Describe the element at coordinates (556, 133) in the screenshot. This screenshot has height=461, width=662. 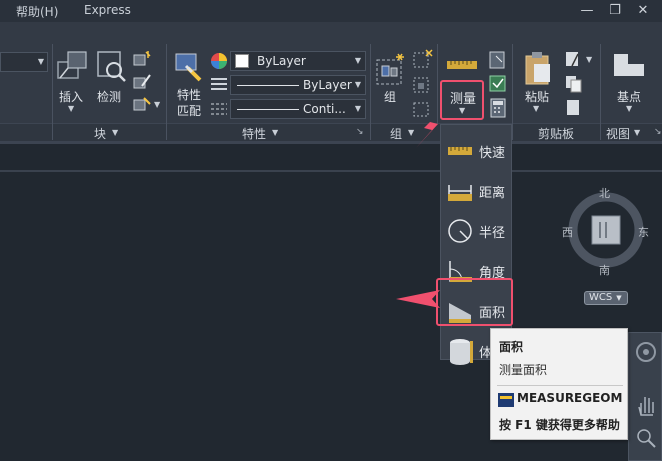
I see `clipboard-panel-title: 剪贴板` at that location.